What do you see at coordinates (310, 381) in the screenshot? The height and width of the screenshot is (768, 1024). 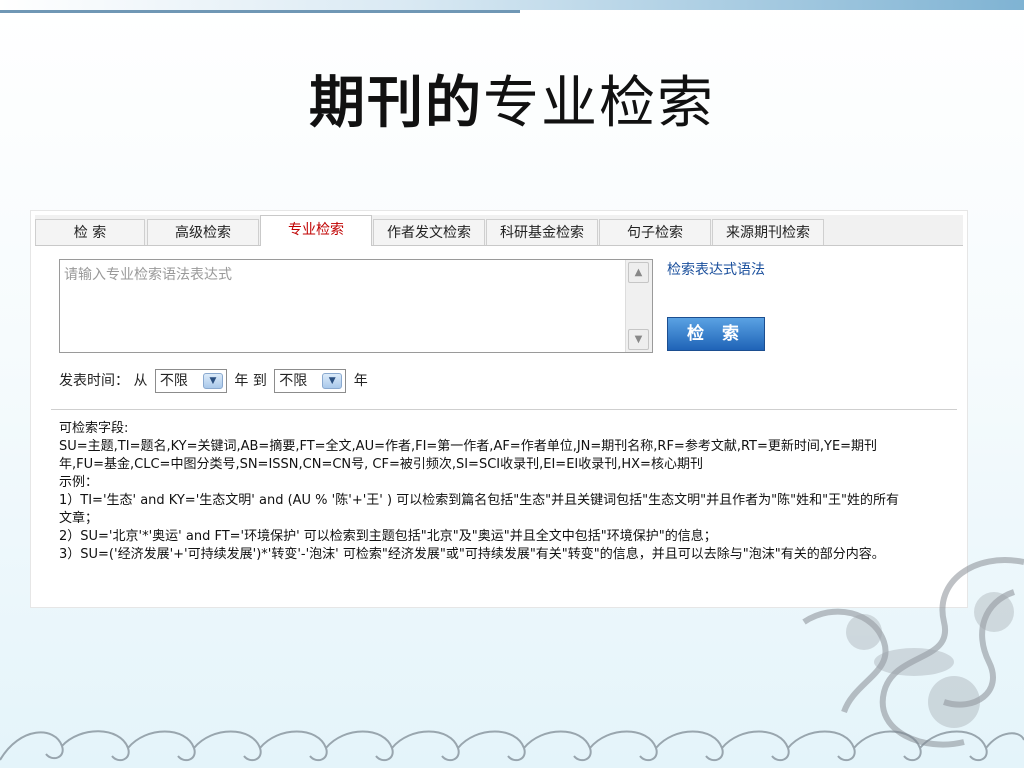 I see `year-to-select: 不限 ▼` at bounding box center [310, 381].